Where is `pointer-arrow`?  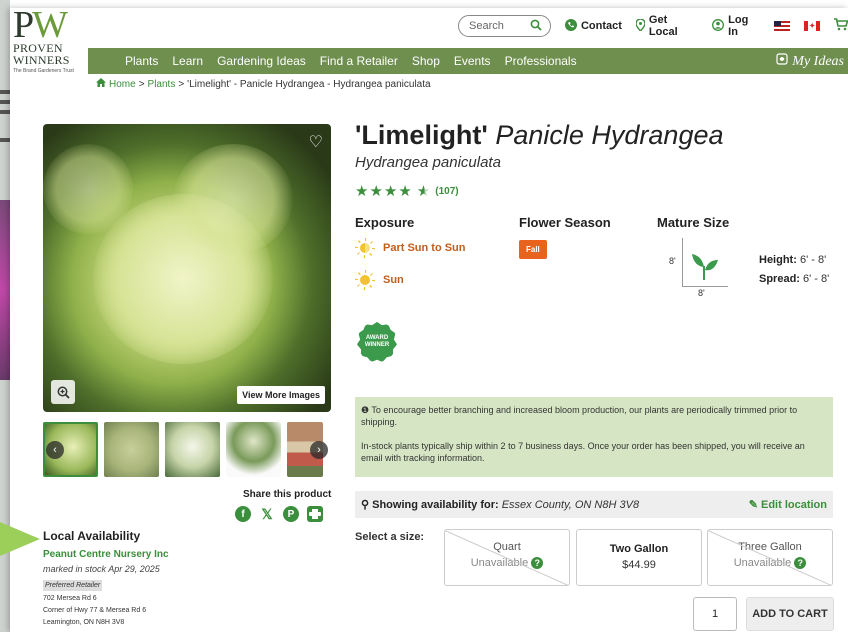 pointer-arrow is located at coordinates (20, 539).